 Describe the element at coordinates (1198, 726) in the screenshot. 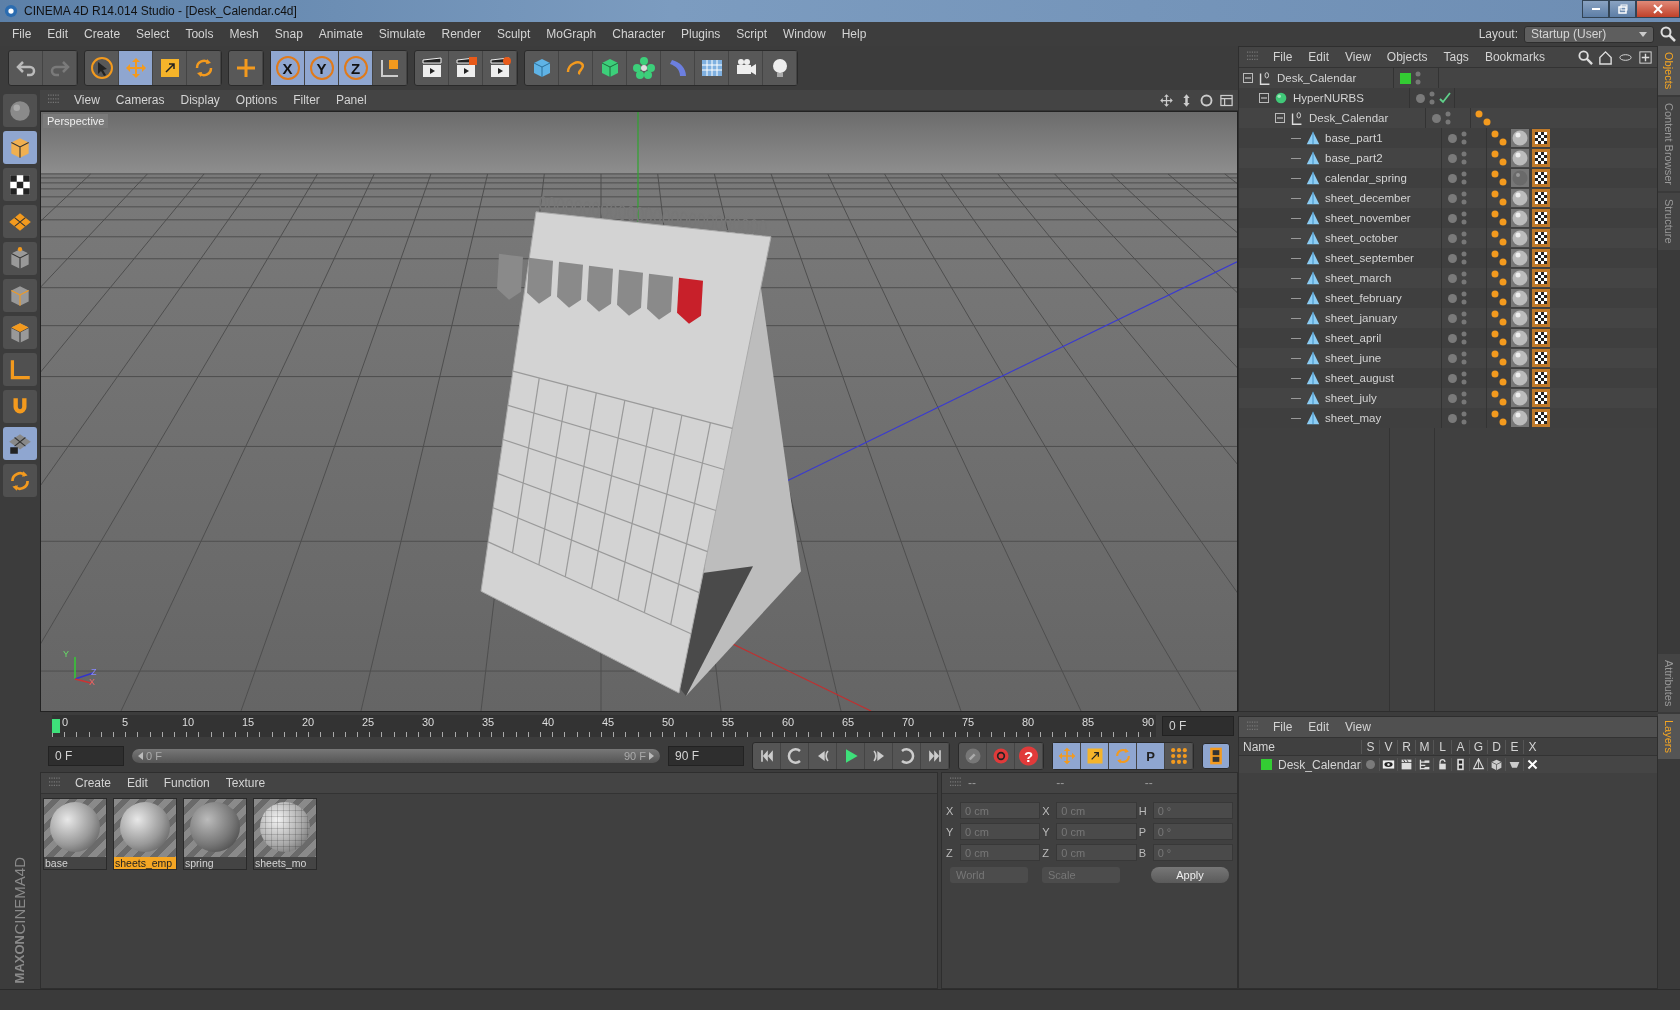

I see `current-frame-field: 0 F` at that location.